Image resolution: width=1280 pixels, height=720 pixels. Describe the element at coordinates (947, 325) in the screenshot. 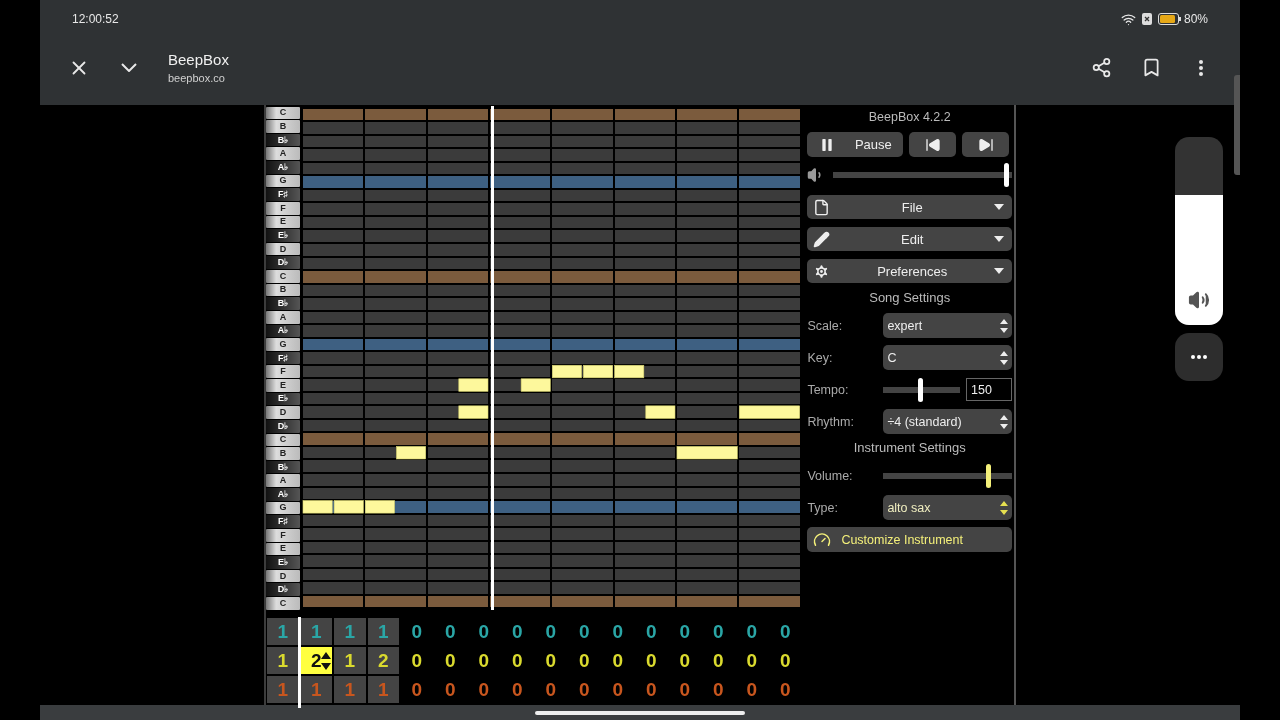

I see `scale-select: expert` at that location.